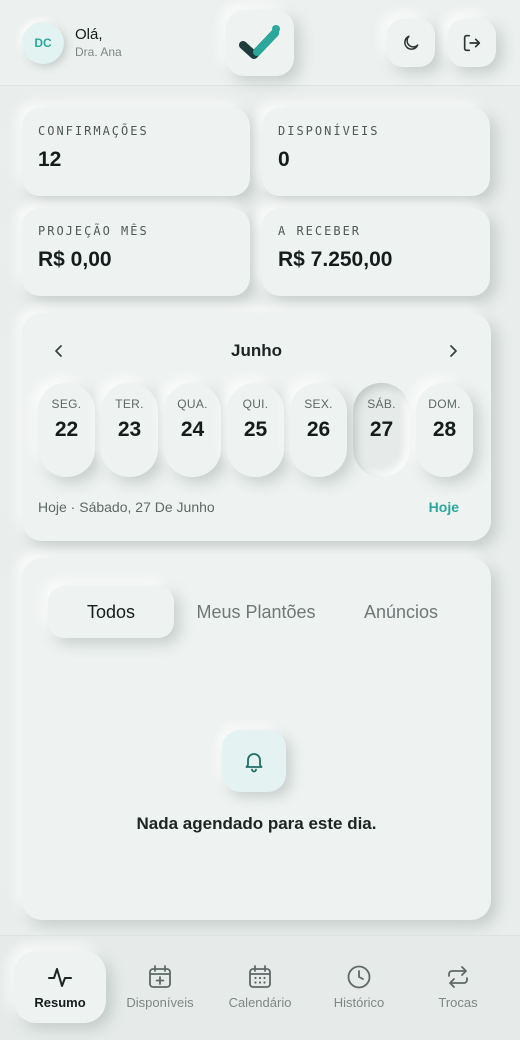  Describe the element at coordinates (66, 404) in the screenshot. I see `day-name: SEG.` at that location.